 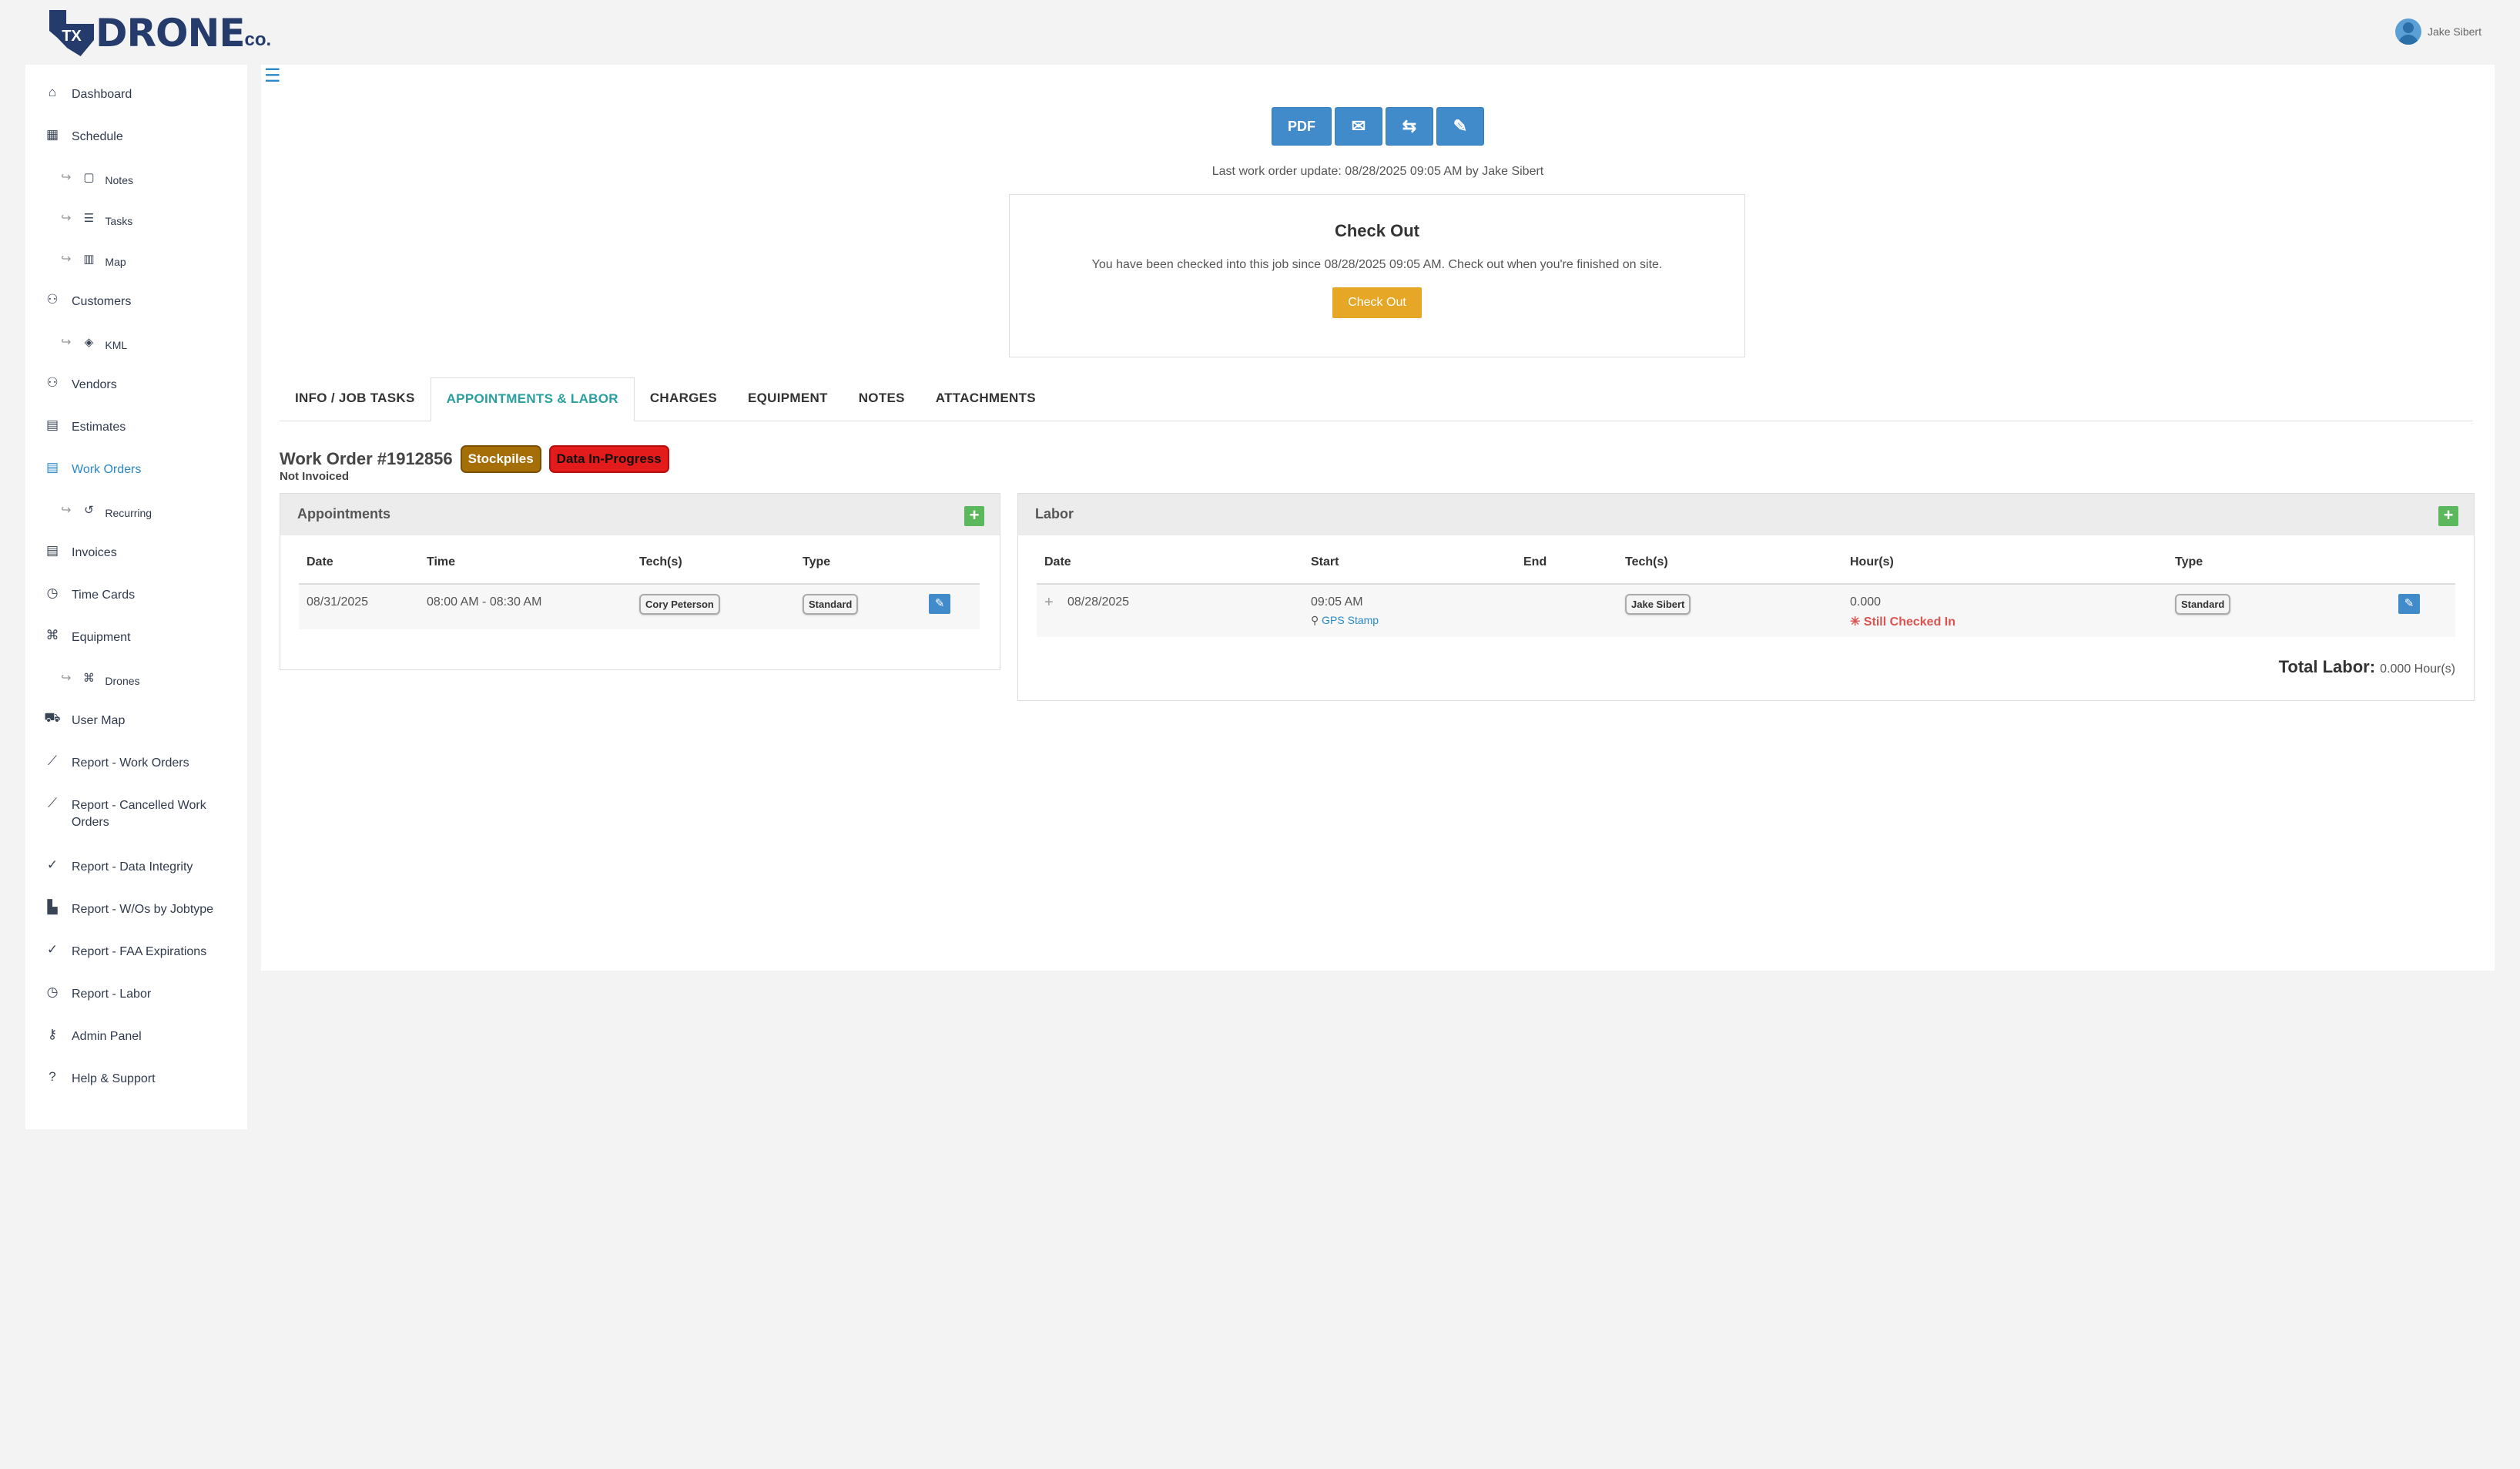 I want to click on appointments-panel-header: Appointments +, so click(x=640, y=515).